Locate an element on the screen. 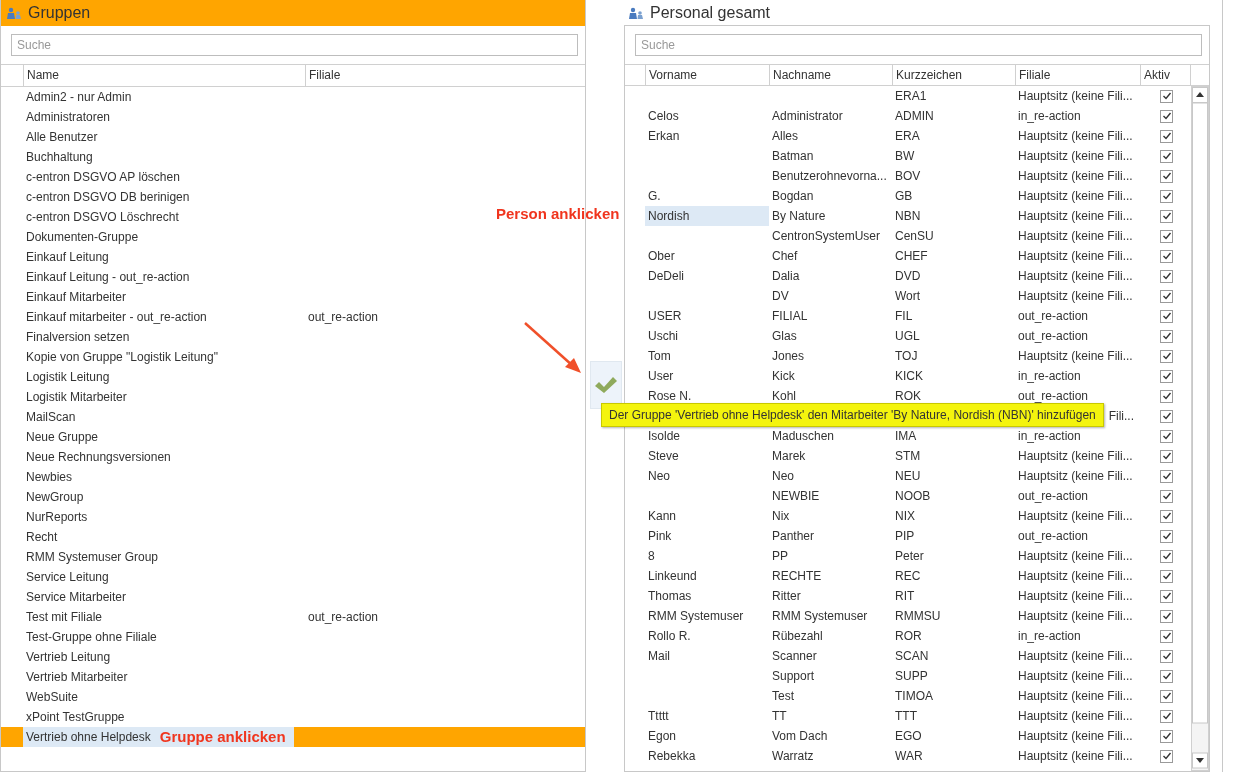 Image resolution: width=1235 pixels, height=772 pixels. table-cell: ADMIN is located at coordinates (914, 116).